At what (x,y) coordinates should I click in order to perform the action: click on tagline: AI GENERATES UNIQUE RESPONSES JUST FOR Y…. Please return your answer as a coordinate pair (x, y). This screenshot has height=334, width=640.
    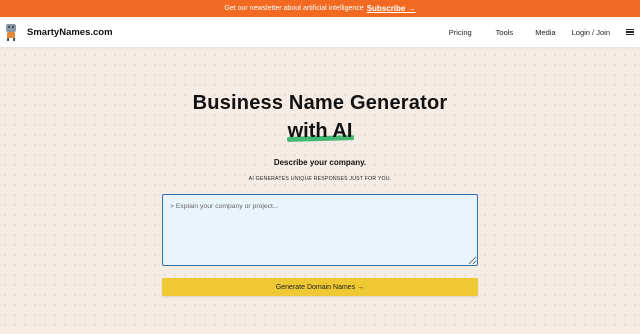
    Looking at the image, I should click on (320, 179).